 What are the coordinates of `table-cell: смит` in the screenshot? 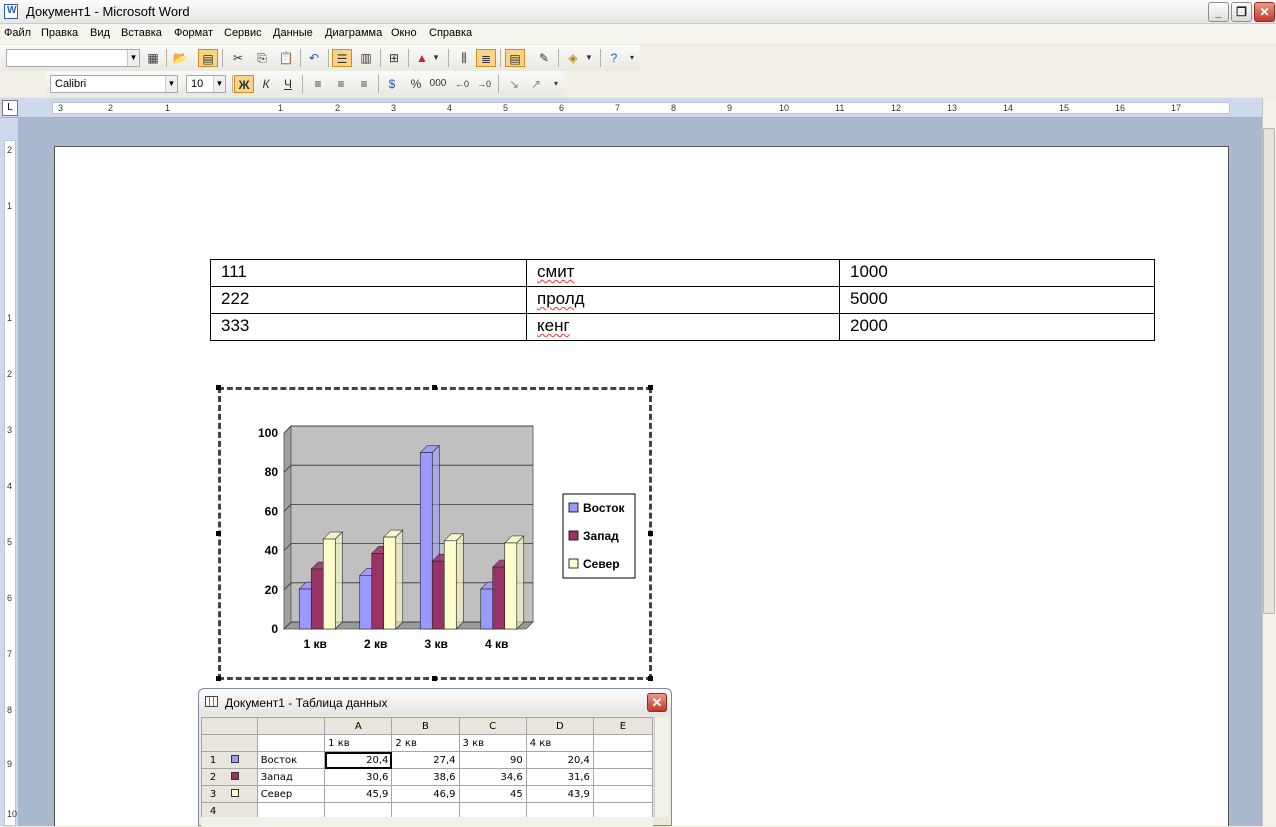 It's located at (683, 273).